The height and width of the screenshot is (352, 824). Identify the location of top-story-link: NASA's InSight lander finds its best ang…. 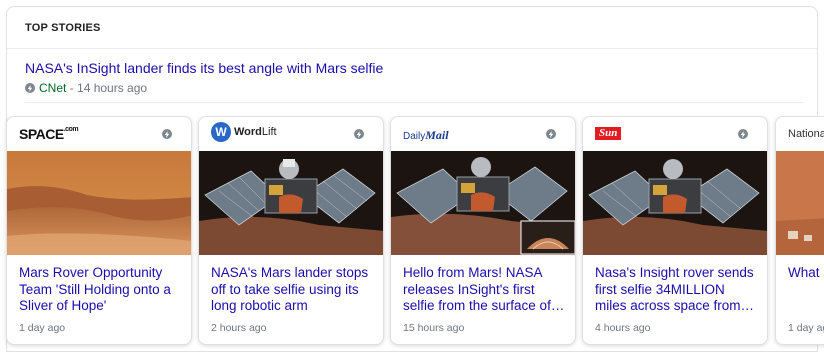
(204, 68).